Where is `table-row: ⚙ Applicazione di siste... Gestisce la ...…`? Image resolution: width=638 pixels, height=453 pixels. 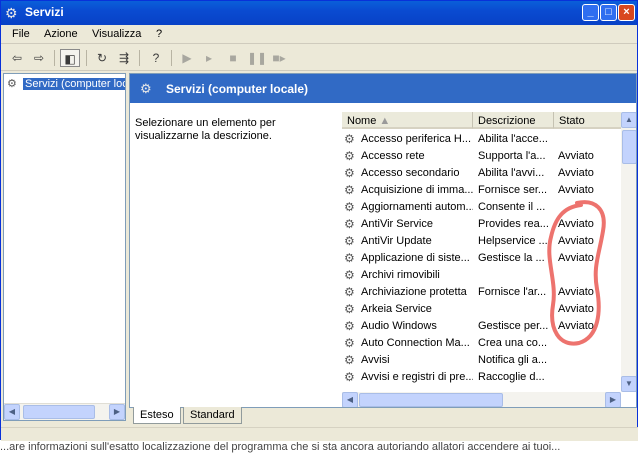 table-row: ⚙ Applicazione di siste... Gestisce la ...… is located at coordinates (483, 258).